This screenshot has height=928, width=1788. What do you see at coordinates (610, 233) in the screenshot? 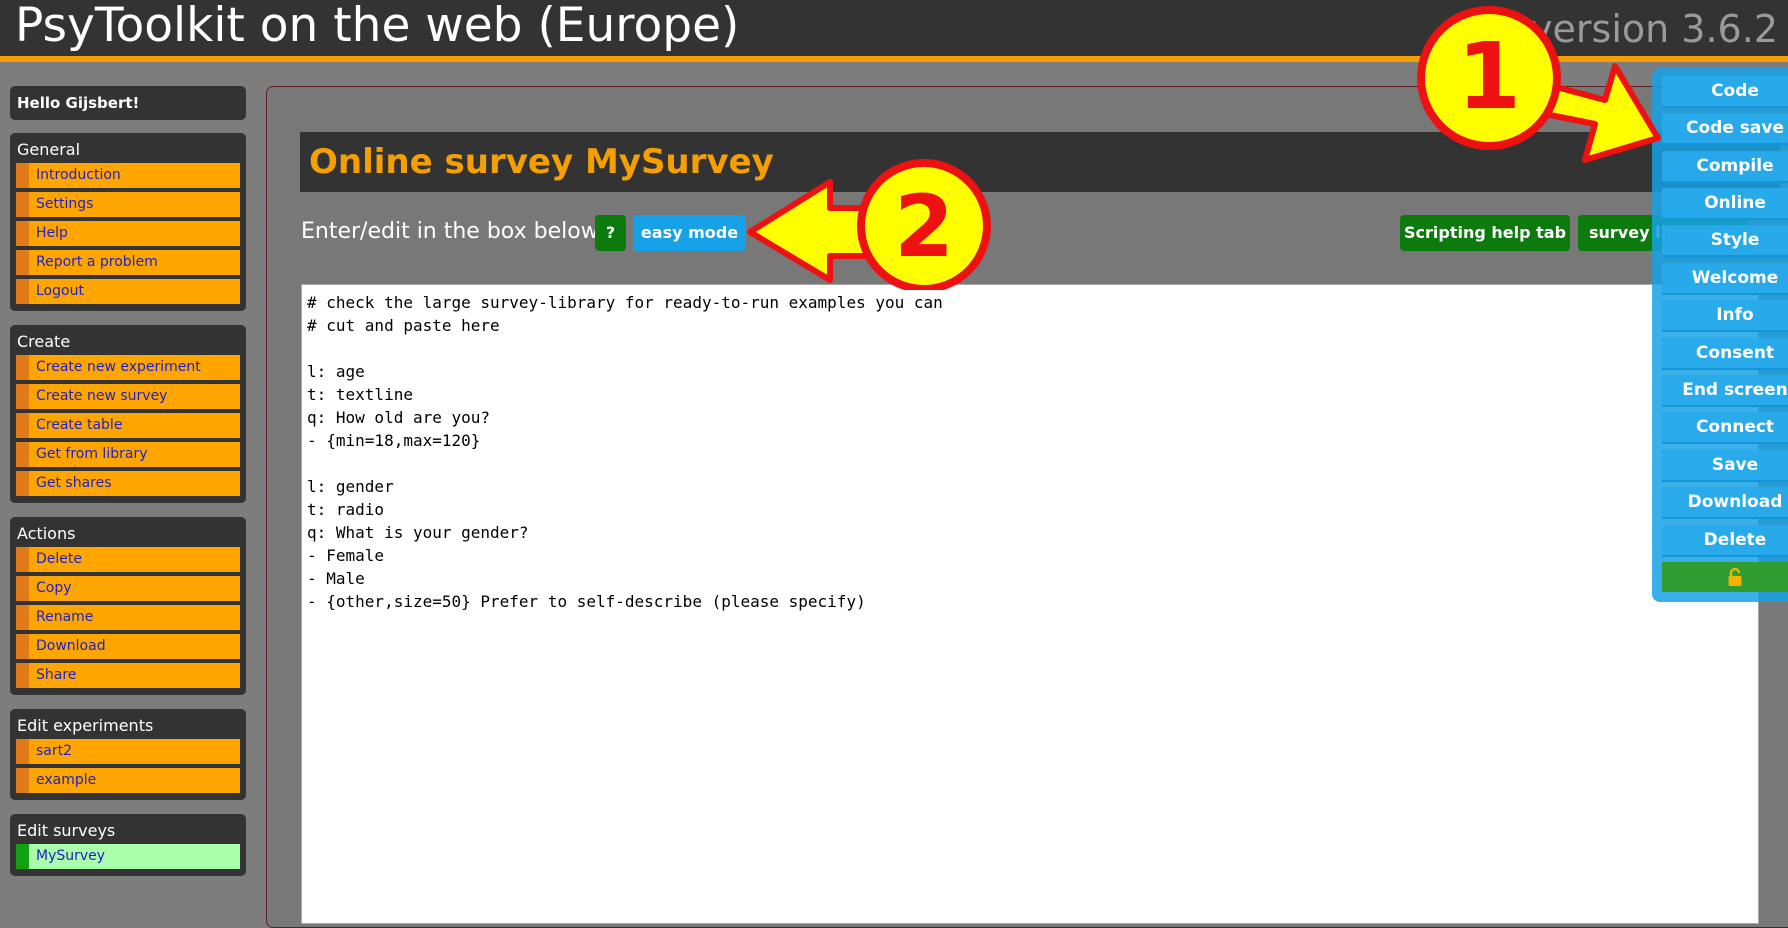
I see `help-button: ?` at bounding box center [610, 233].